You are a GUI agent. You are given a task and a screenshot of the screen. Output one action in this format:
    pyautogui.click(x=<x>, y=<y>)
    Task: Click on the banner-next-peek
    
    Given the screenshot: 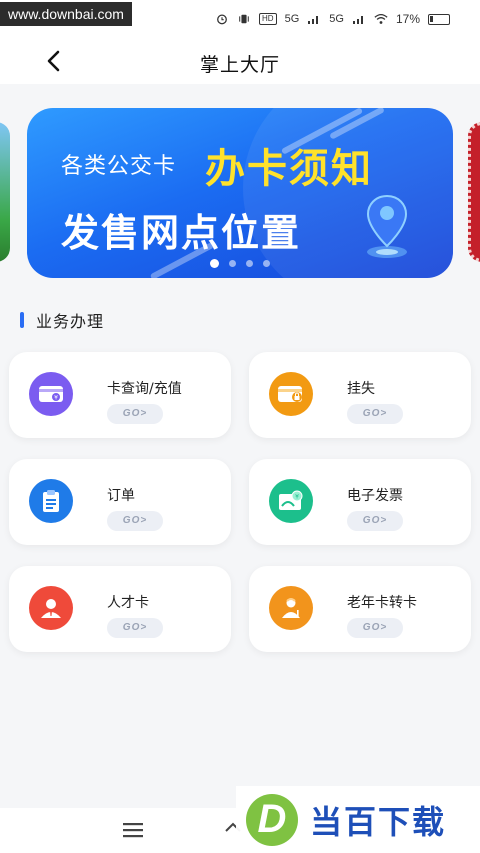 What is the action you would take?
    pyautogui.click(x=474, y=192)
    